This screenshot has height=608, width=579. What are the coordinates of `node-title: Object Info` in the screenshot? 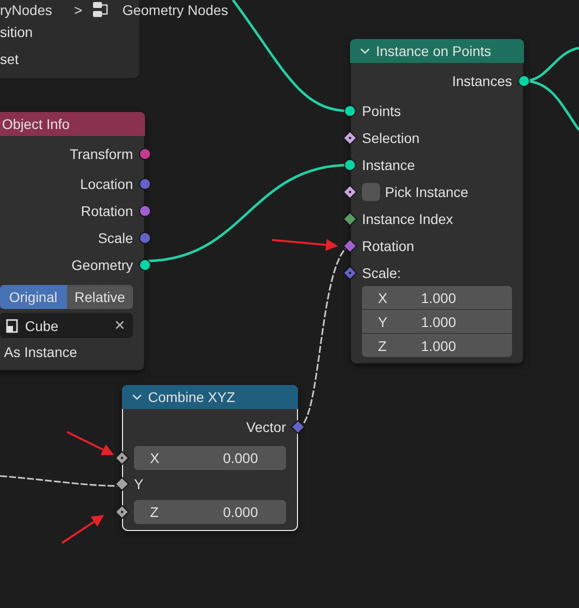 It's located at (36, 124).